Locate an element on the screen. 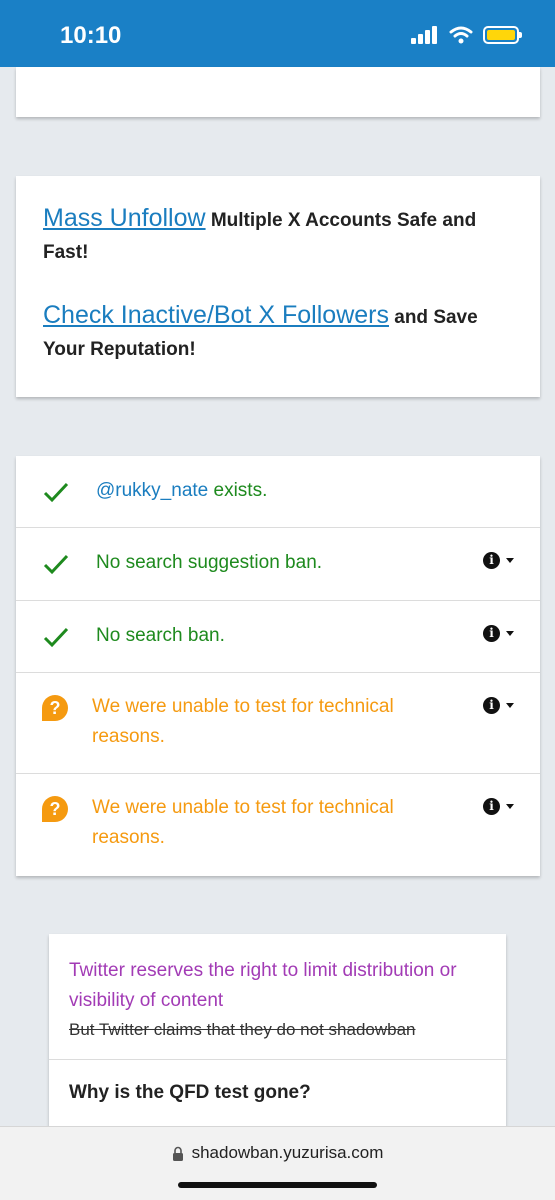 The image size is (555, 1200). result-text: @rukky_nate exists. is located at coordinates (182, 490).